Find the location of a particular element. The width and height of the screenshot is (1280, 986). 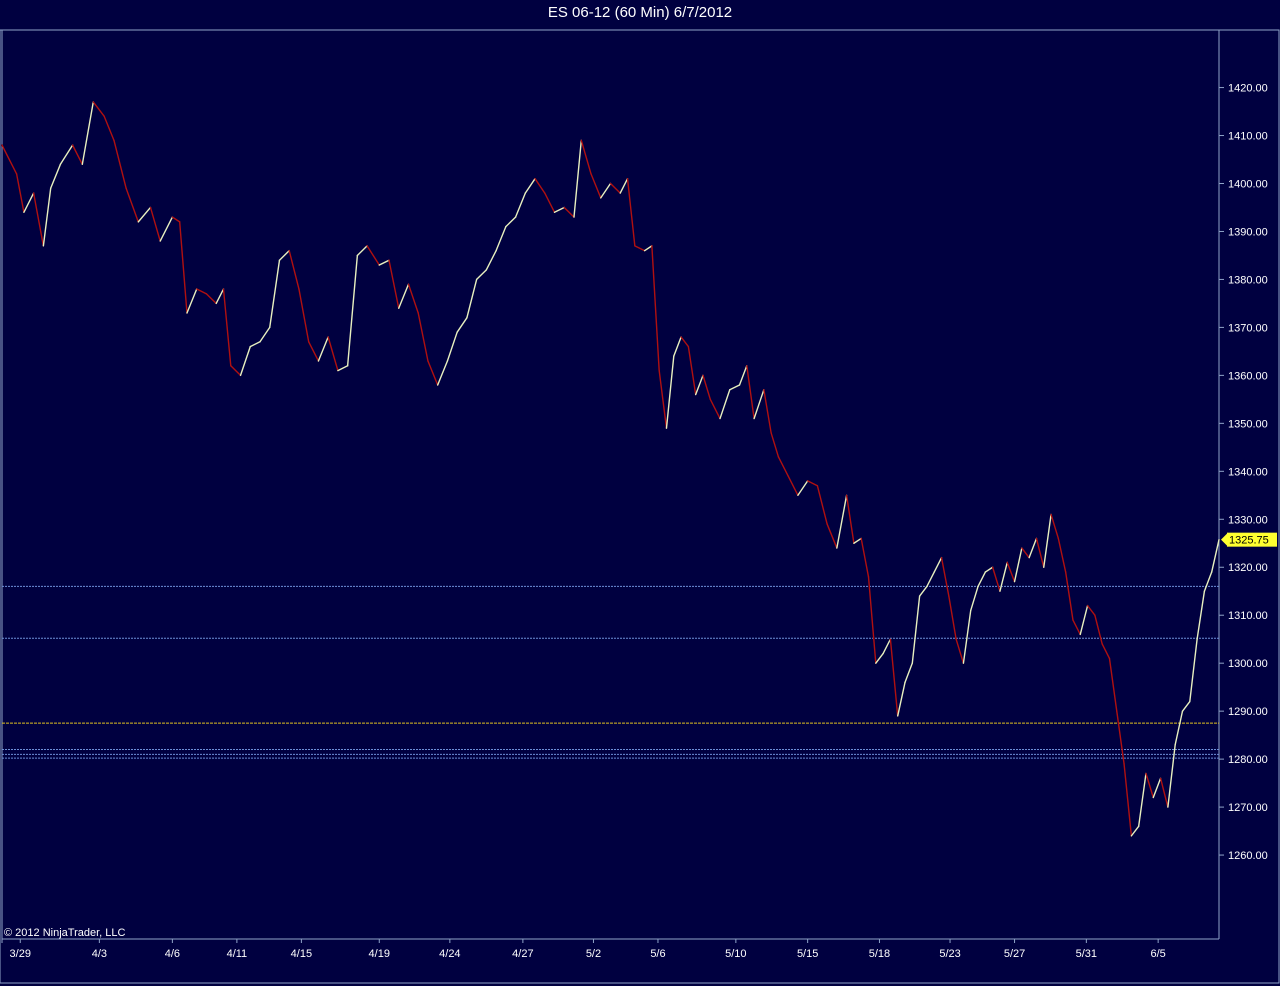

x-tick-label: 5/10 is located at coordinates (735, 954).